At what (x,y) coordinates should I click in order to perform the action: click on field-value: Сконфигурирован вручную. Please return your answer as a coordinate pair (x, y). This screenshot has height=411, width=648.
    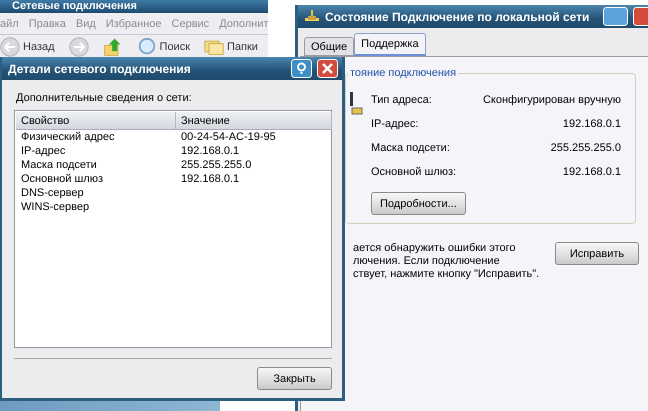
    Looking at the image, I should click on (551, 100).